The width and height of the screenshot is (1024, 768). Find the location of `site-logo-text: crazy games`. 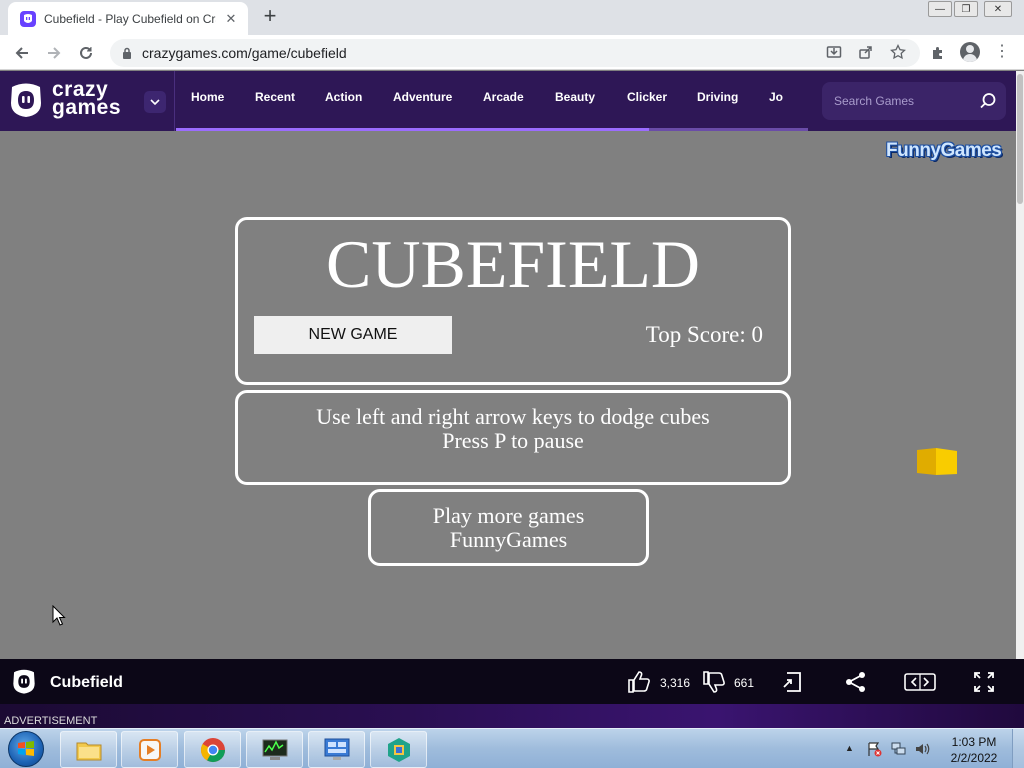

site-logo-text: crazy games is located at coordinates (87, 99).